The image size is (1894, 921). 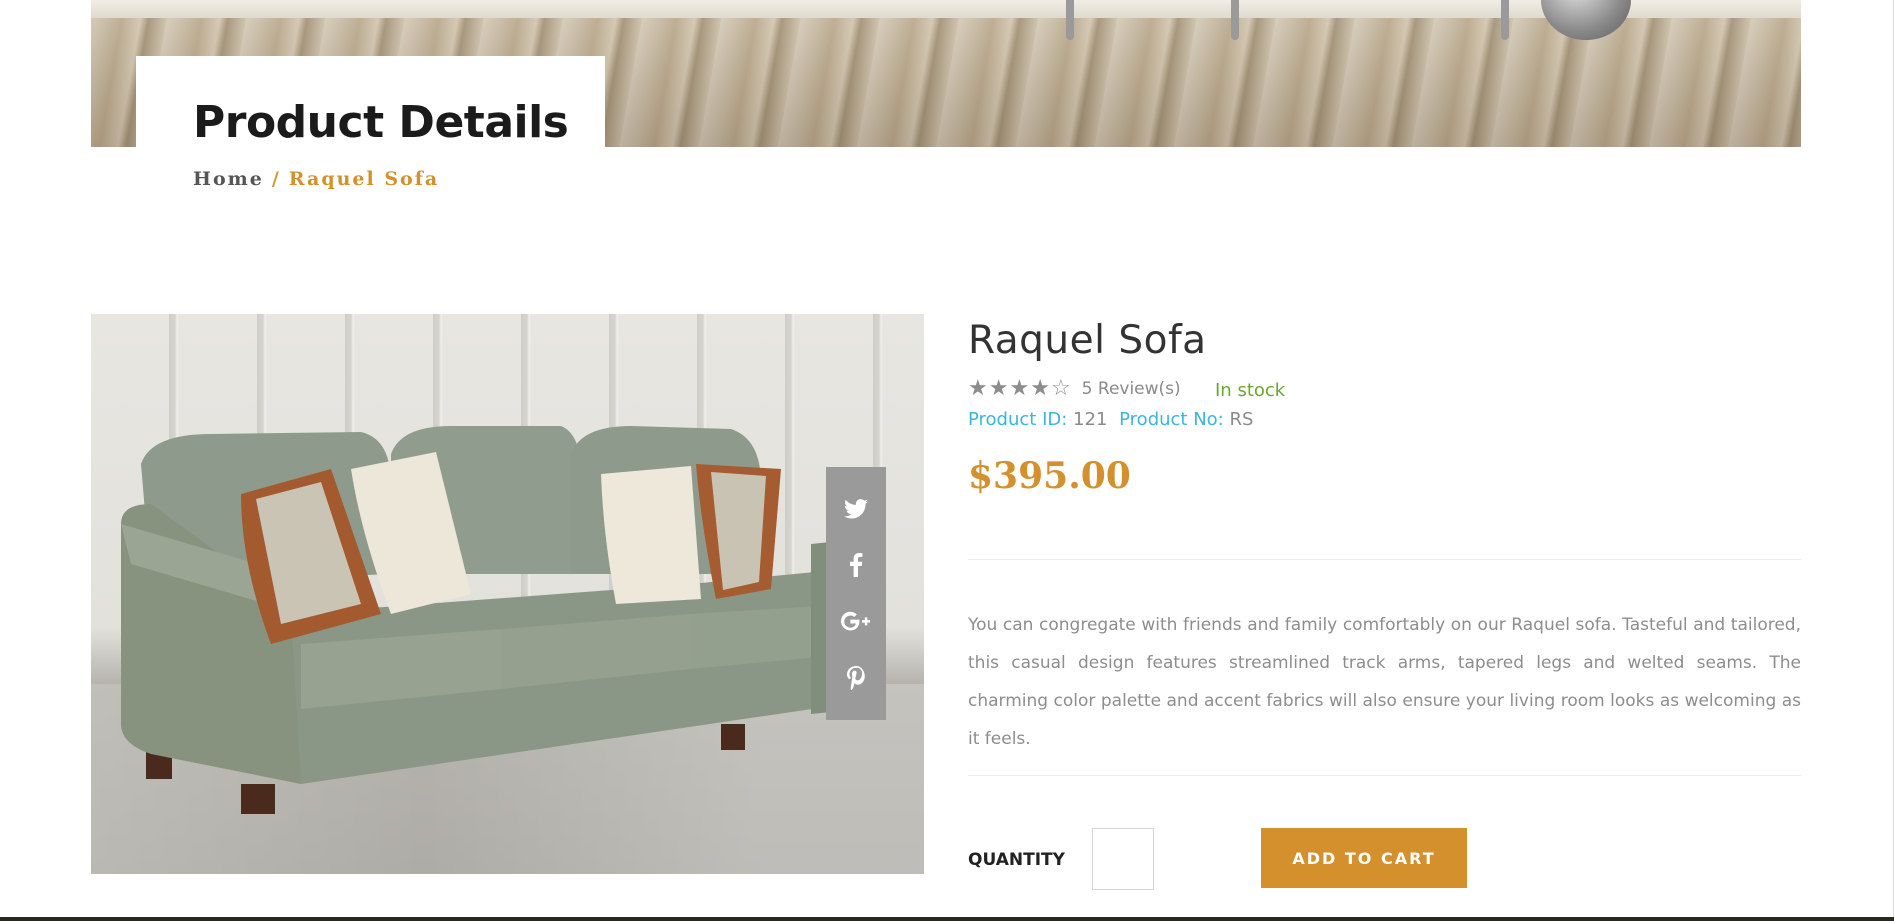 What do you see at coordinates (228, 179) in the screenshot?
I see `breadcrumb-home-link: Home` at bounding box center [228, 179].